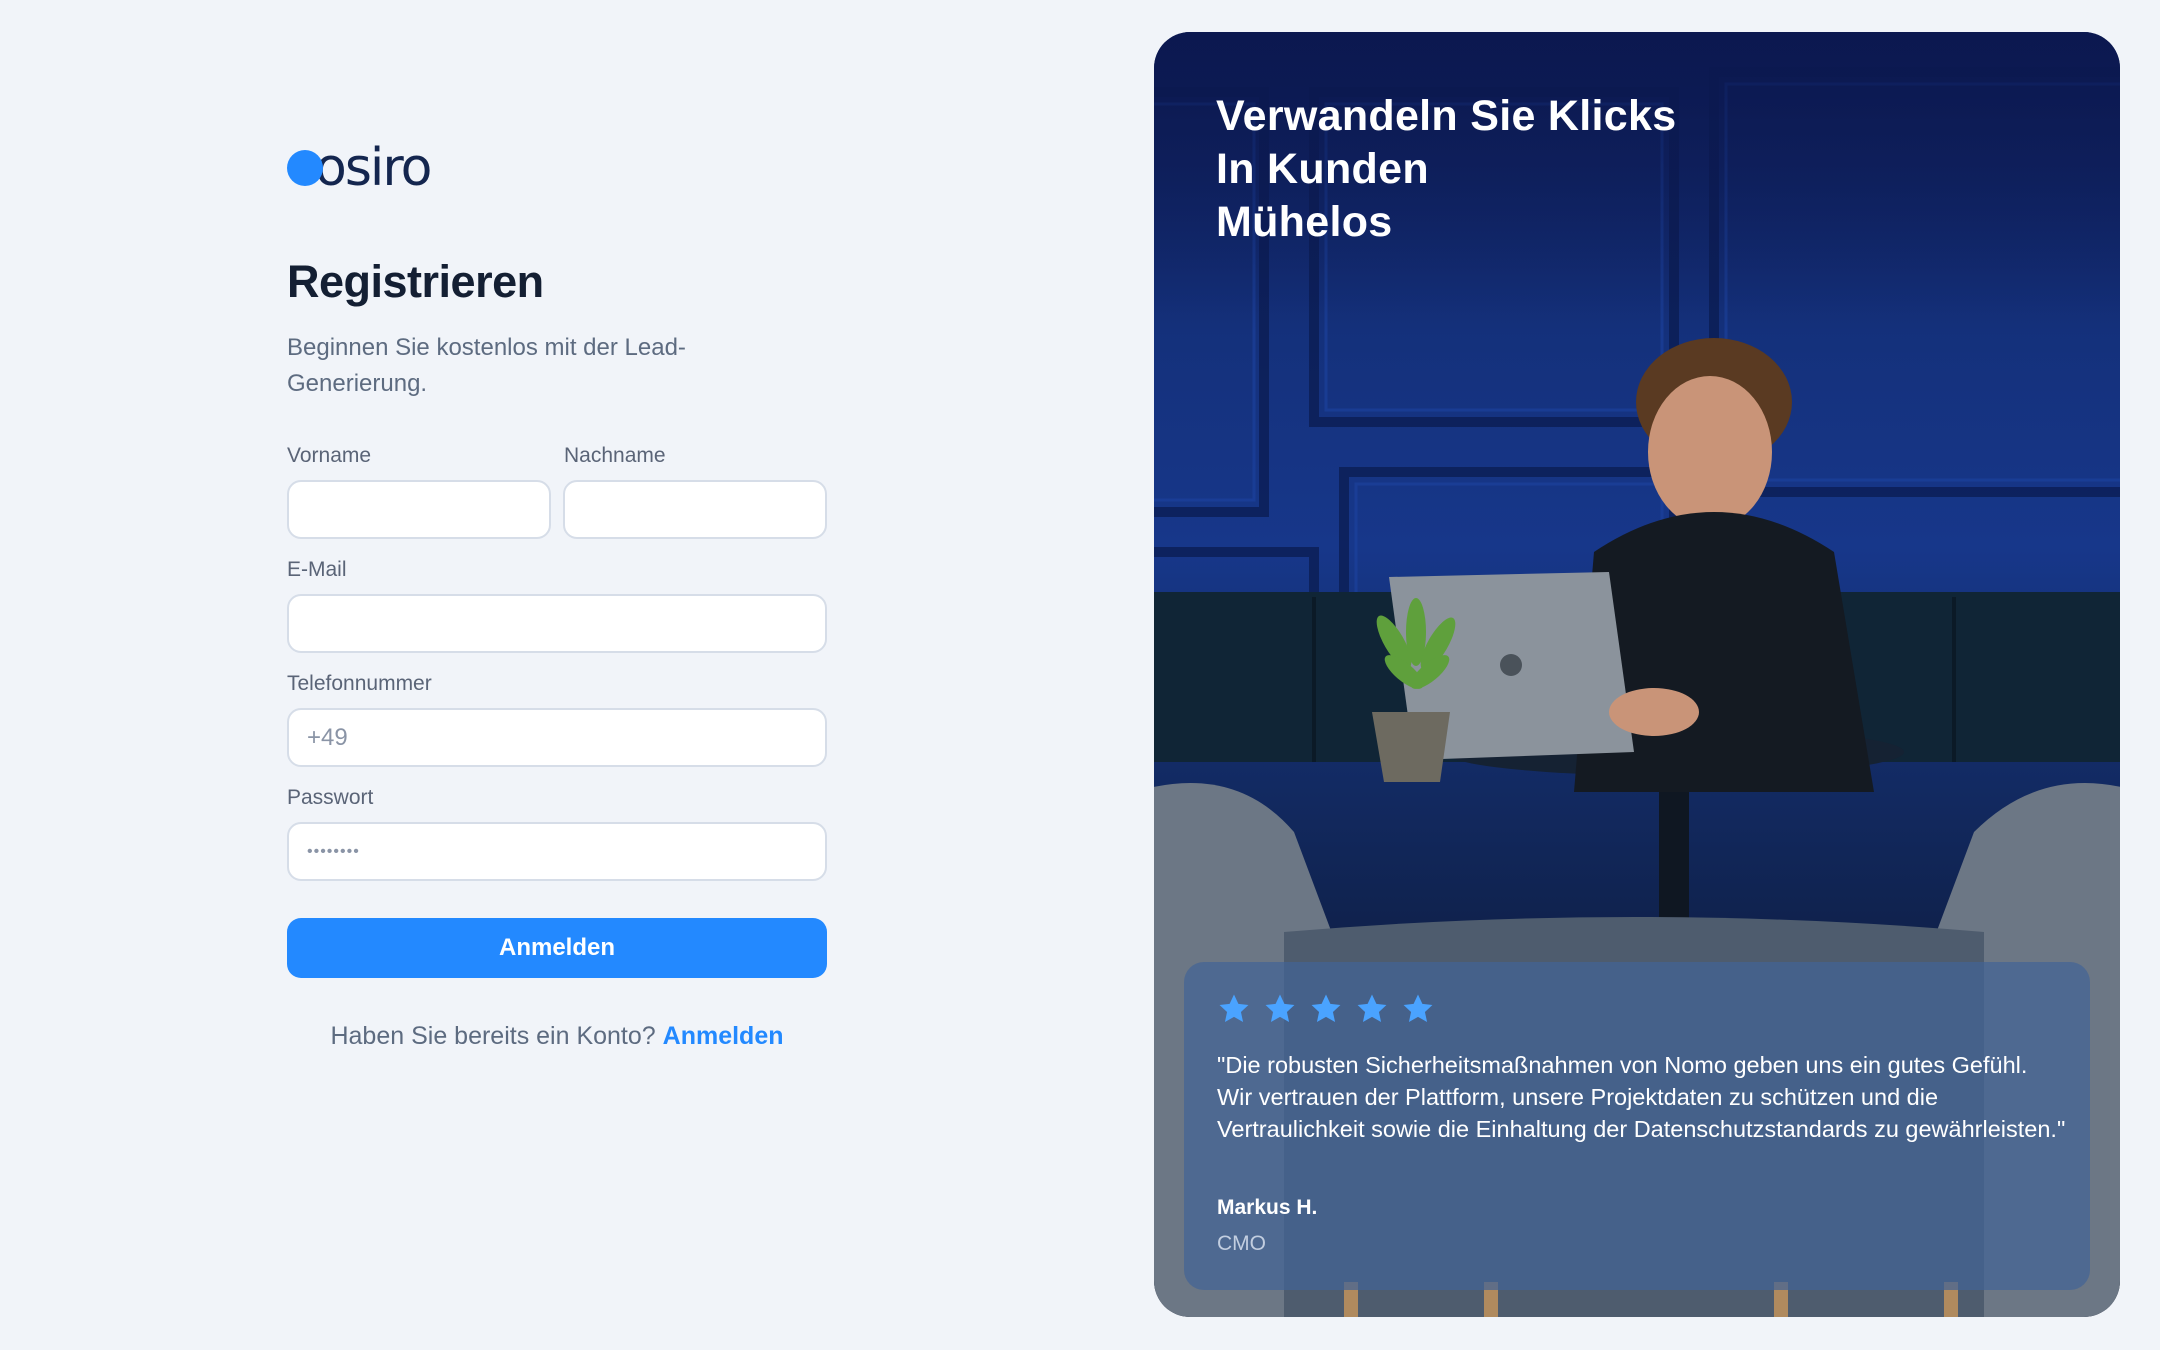 This screenshot has width=2160, height=1350. I want to click on testimonial-role: CMO, so click(1241, 1243).